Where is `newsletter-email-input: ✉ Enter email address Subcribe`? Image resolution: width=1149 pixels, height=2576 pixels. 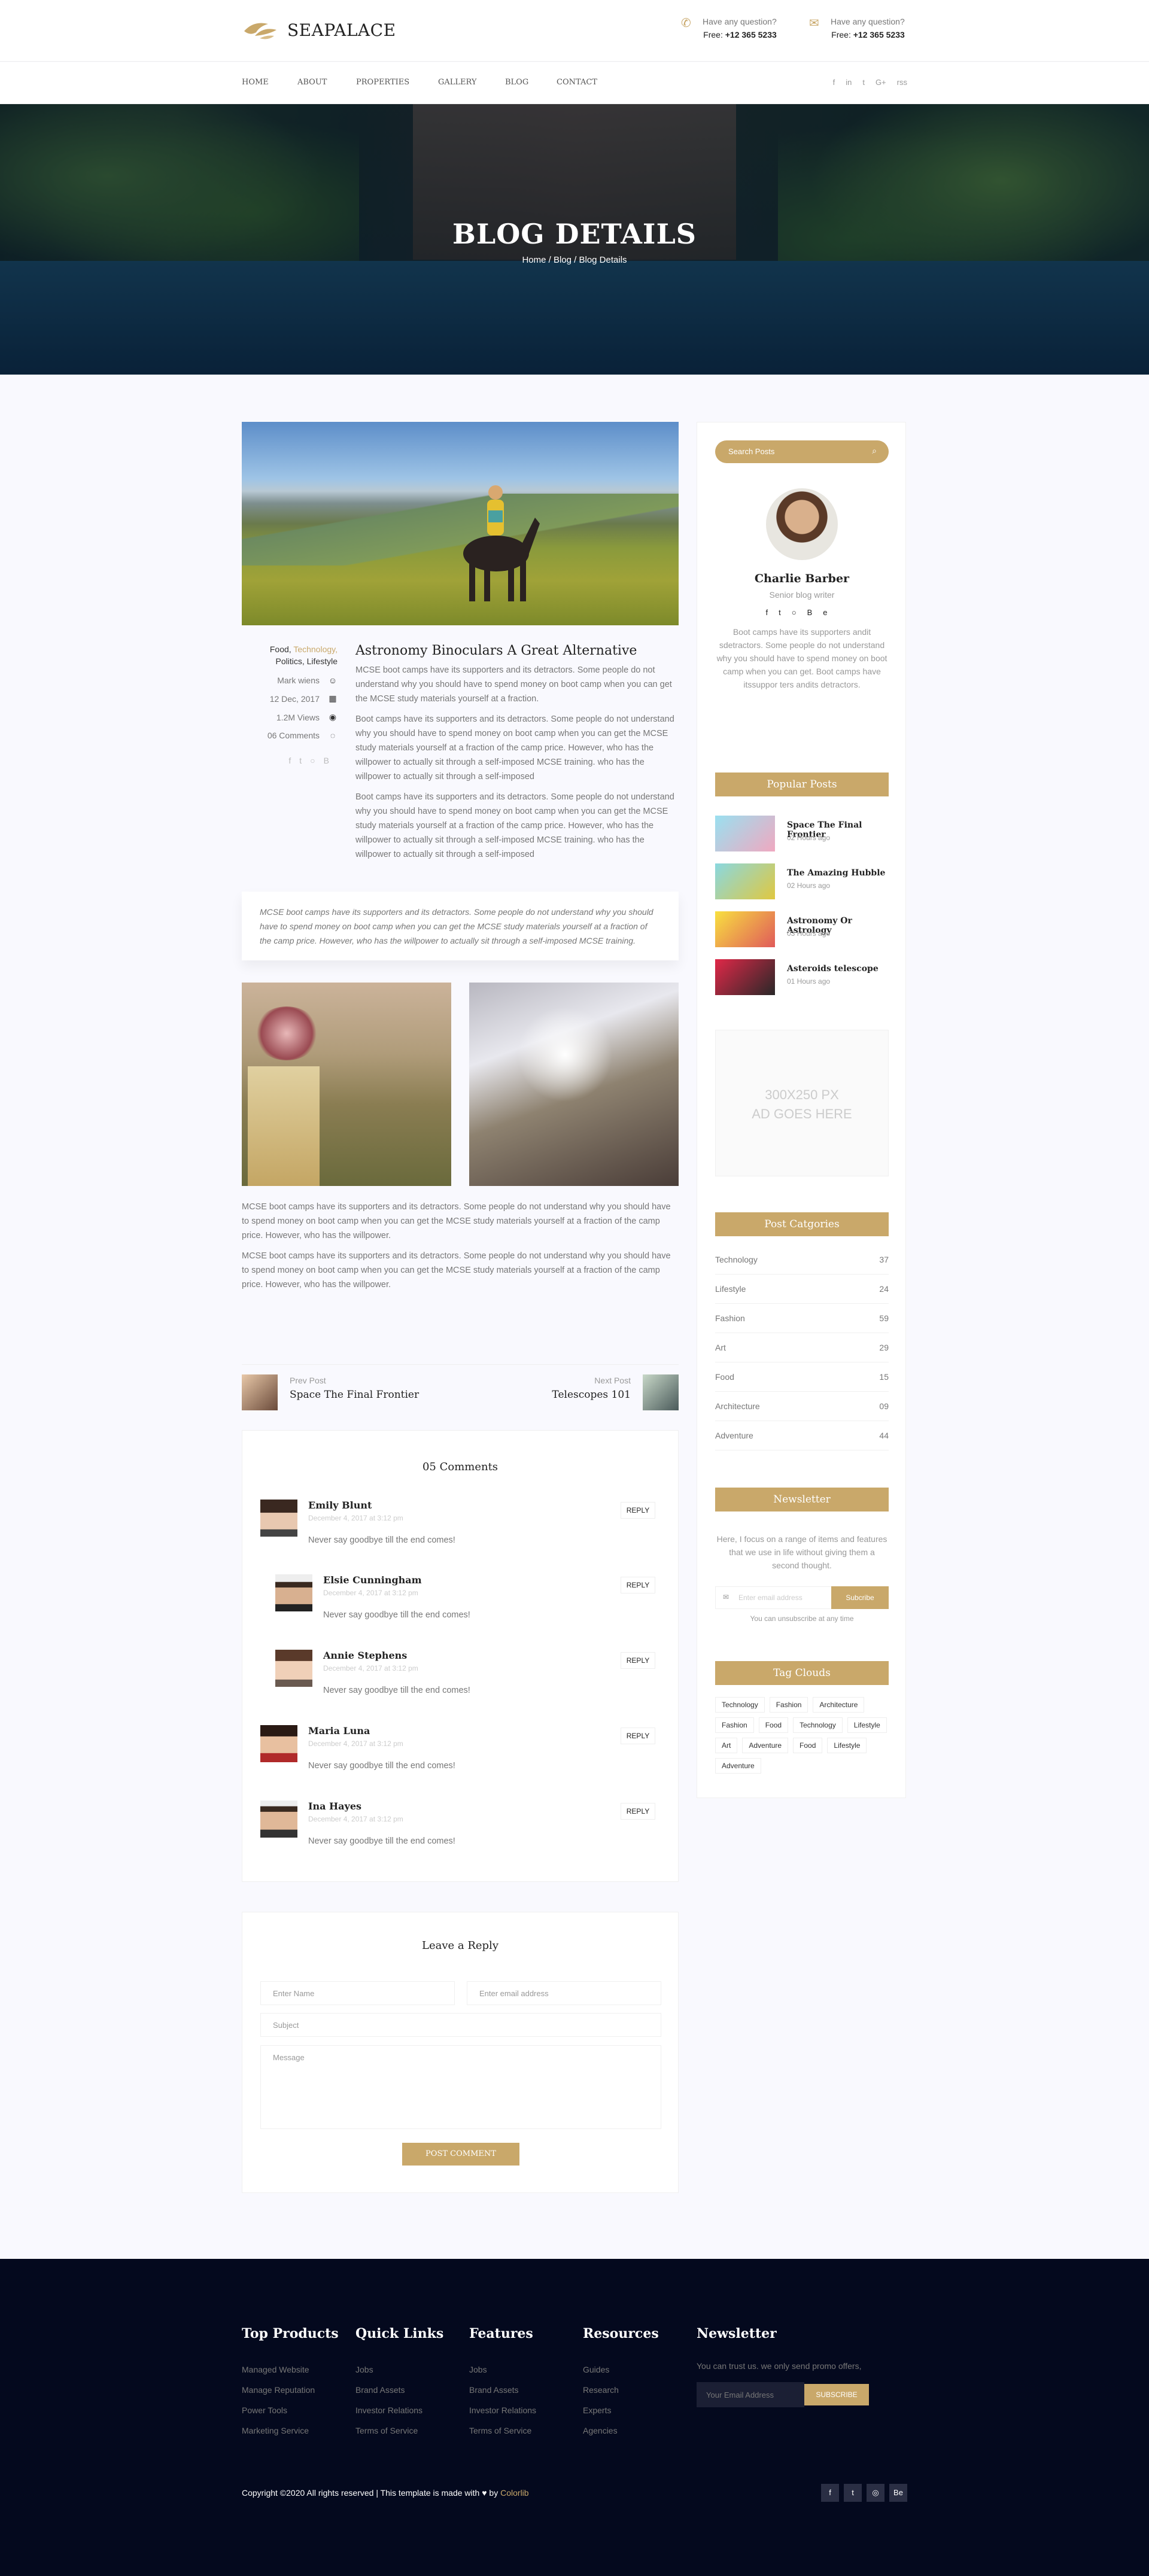
newsletter-email-input: ✉ Enter email address Subcribe is located at coordinates (802, 1597).